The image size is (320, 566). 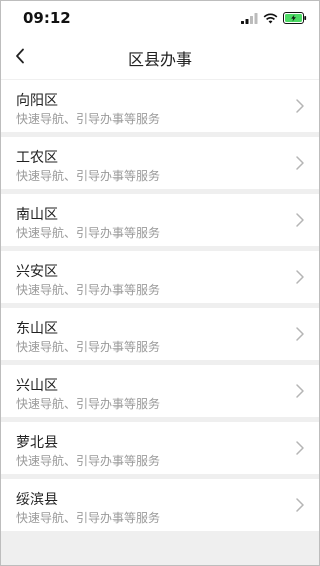 I want to click on navigation-bar: 区县办事, so click(x=160, y=56).